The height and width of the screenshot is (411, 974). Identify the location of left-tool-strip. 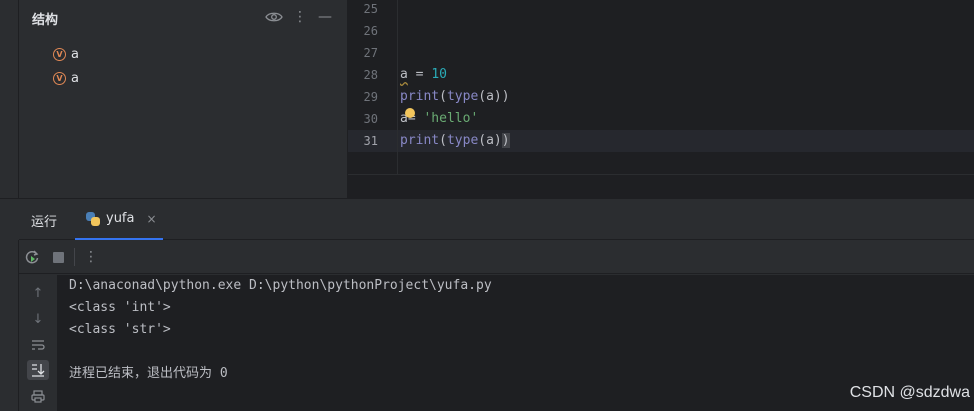
(9, 99).